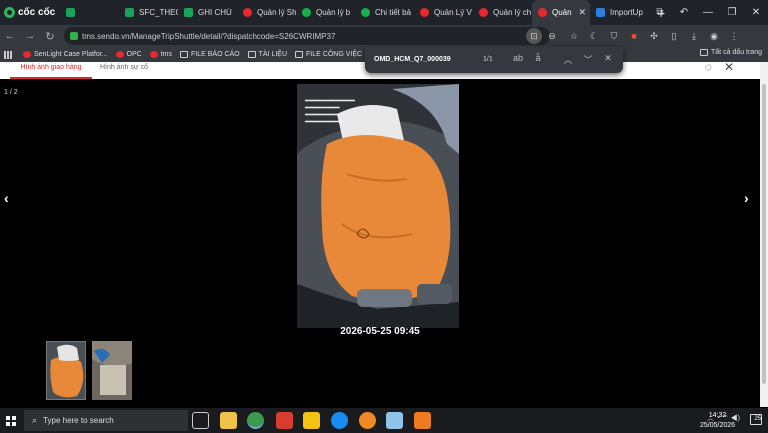 The image size is (768, 433). What do you see at coordinates (694, 36) in the screenshot?
I see `download-icon: ⤓` at bounding box center [694, 36].